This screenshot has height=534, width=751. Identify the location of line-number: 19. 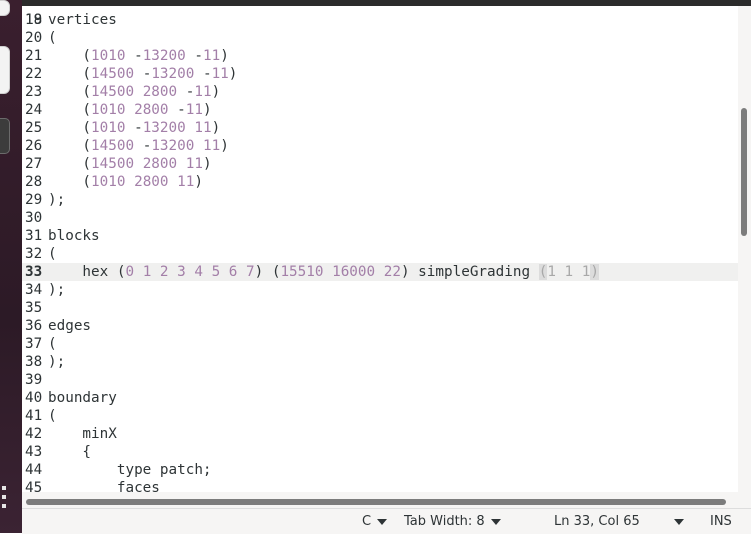
(34, 20).